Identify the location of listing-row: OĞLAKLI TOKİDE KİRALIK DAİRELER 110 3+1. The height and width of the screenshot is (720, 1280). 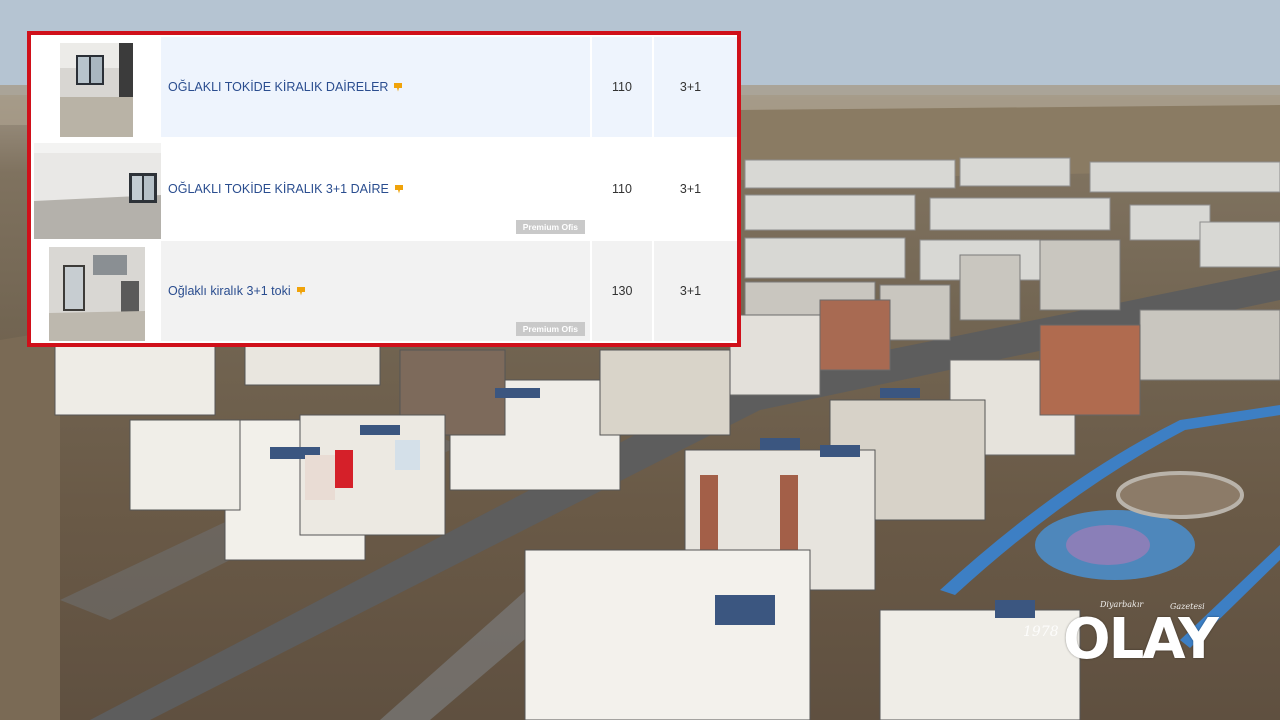
(384, 87).